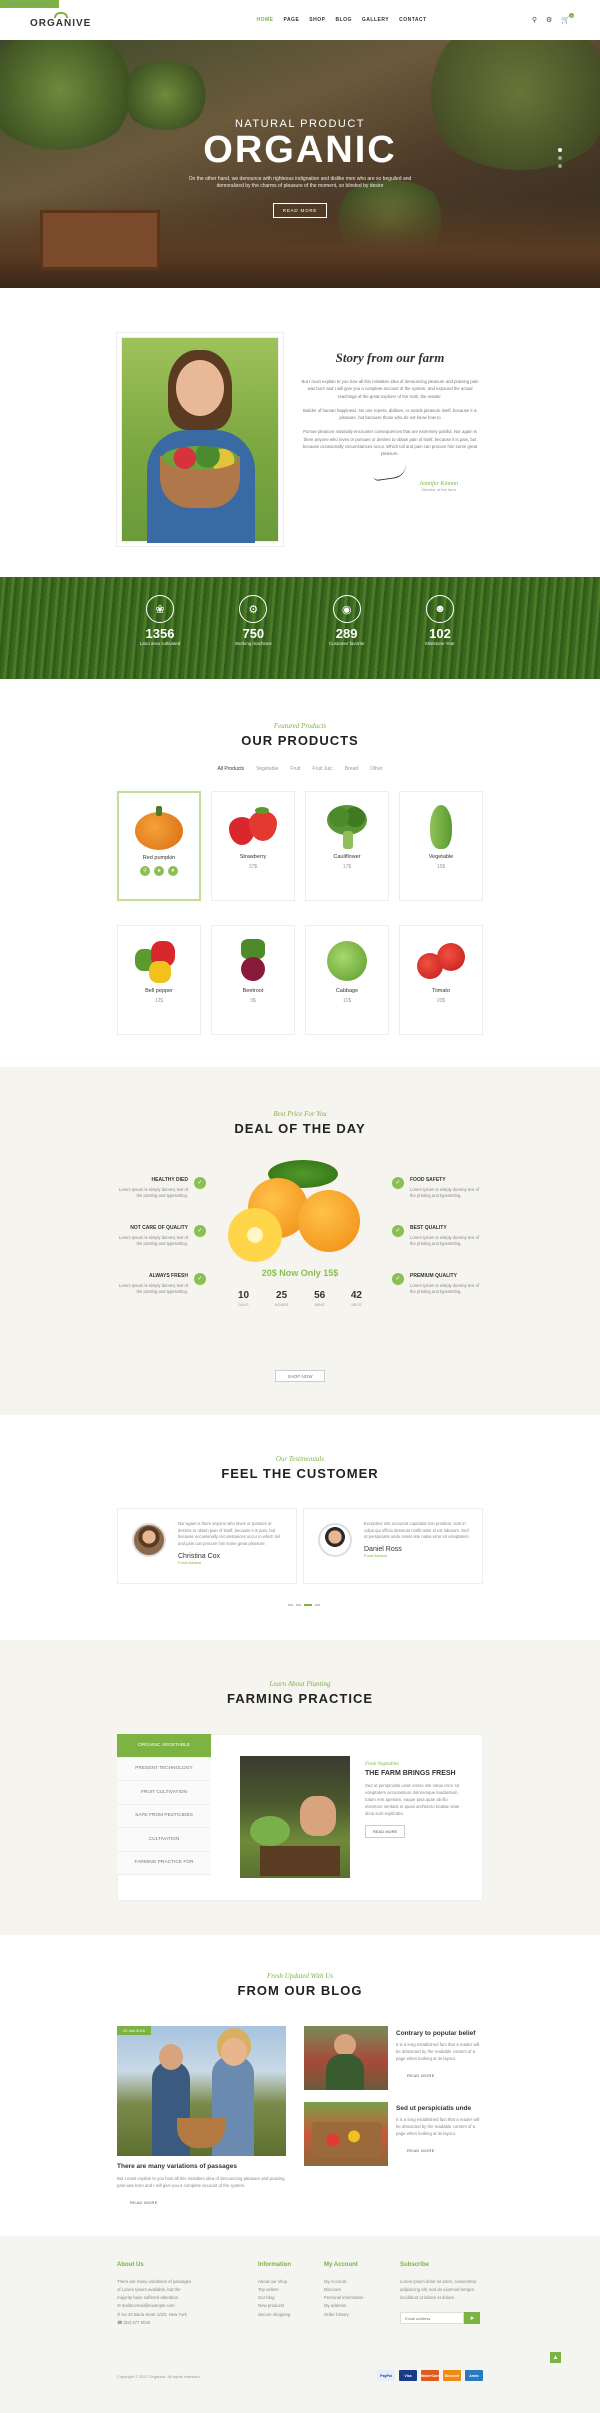 The image size is (600, 2413). I want to click on filter-vegetable: Vegetable, so click(267, 769).